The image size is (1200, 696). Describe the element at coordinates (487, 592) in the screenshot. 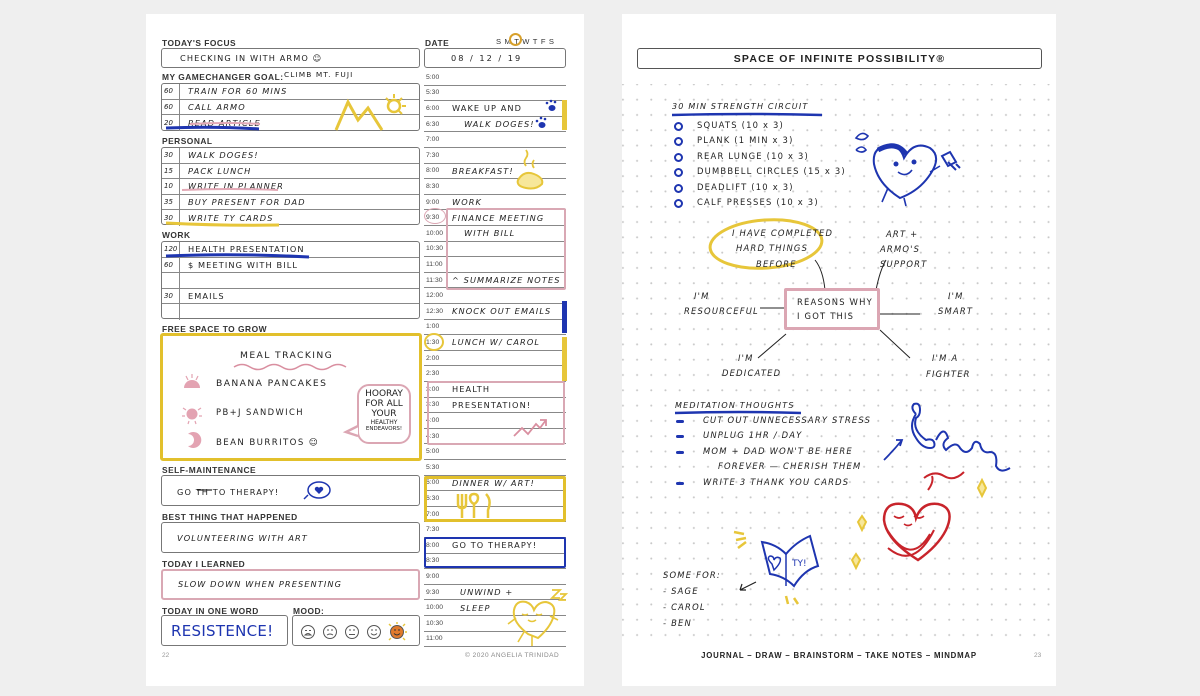

I see `schedule-event: UNWIND +` at that location.